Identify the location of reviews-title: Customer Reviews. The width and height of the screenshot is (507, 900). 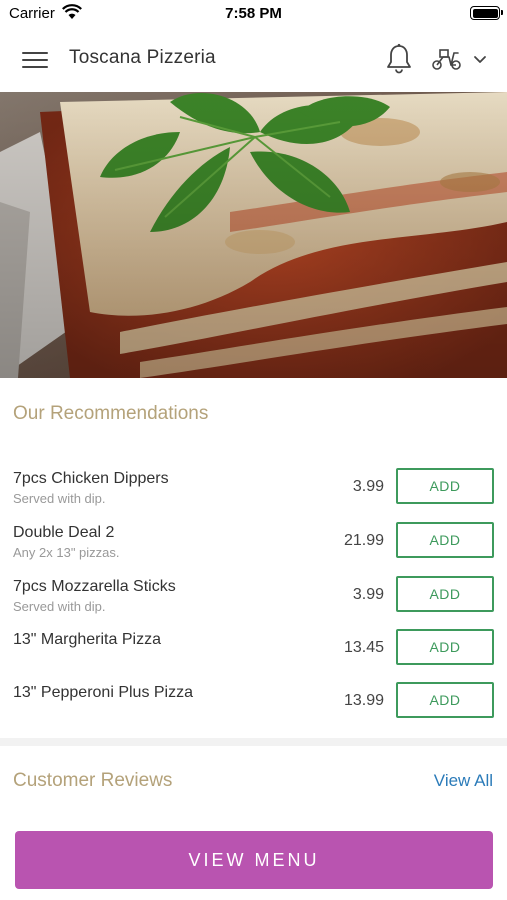
(93, 780).